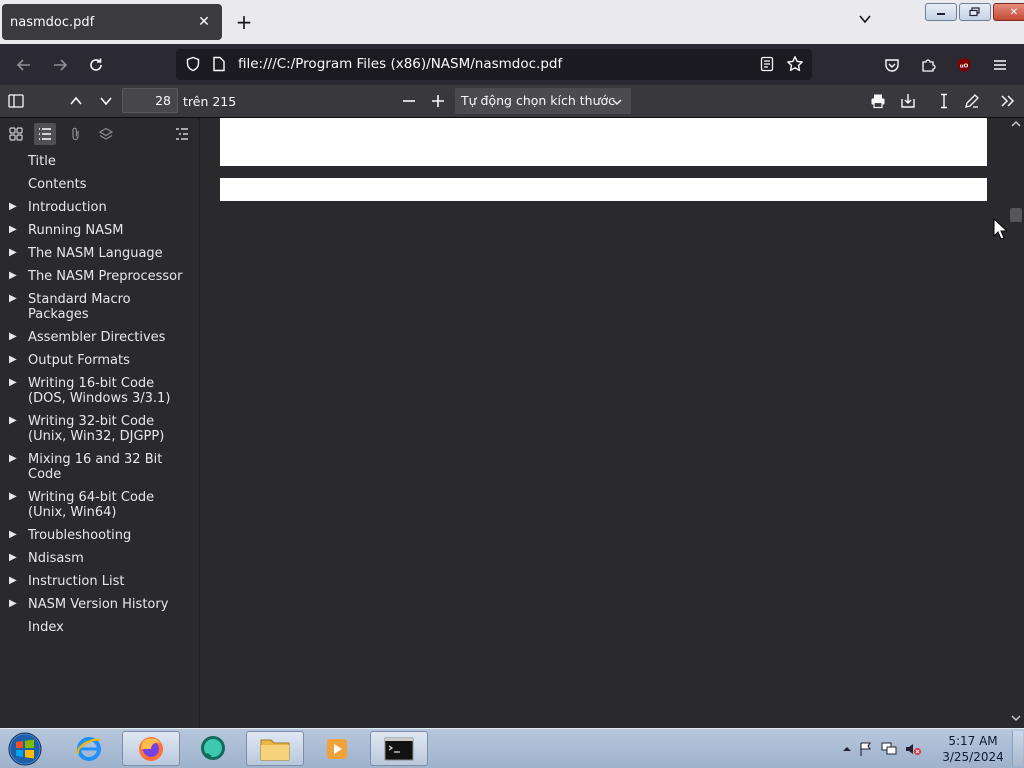 This screenshot has width=1024, height=768. I want to click on print-icon, so click(878, 101).